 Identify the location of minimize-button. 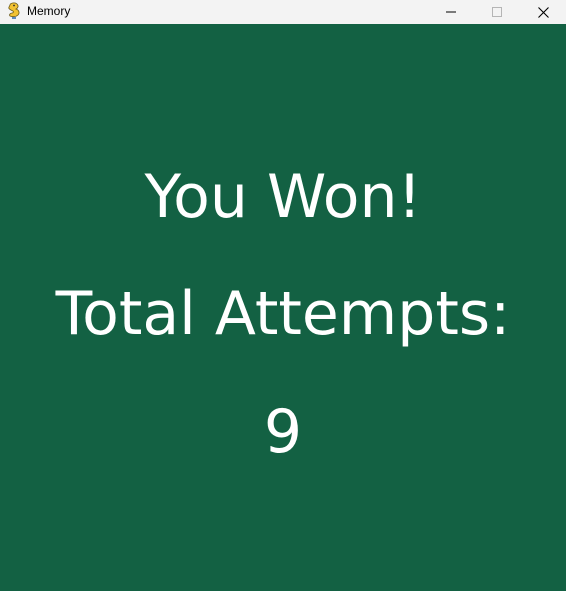
(451, 12).